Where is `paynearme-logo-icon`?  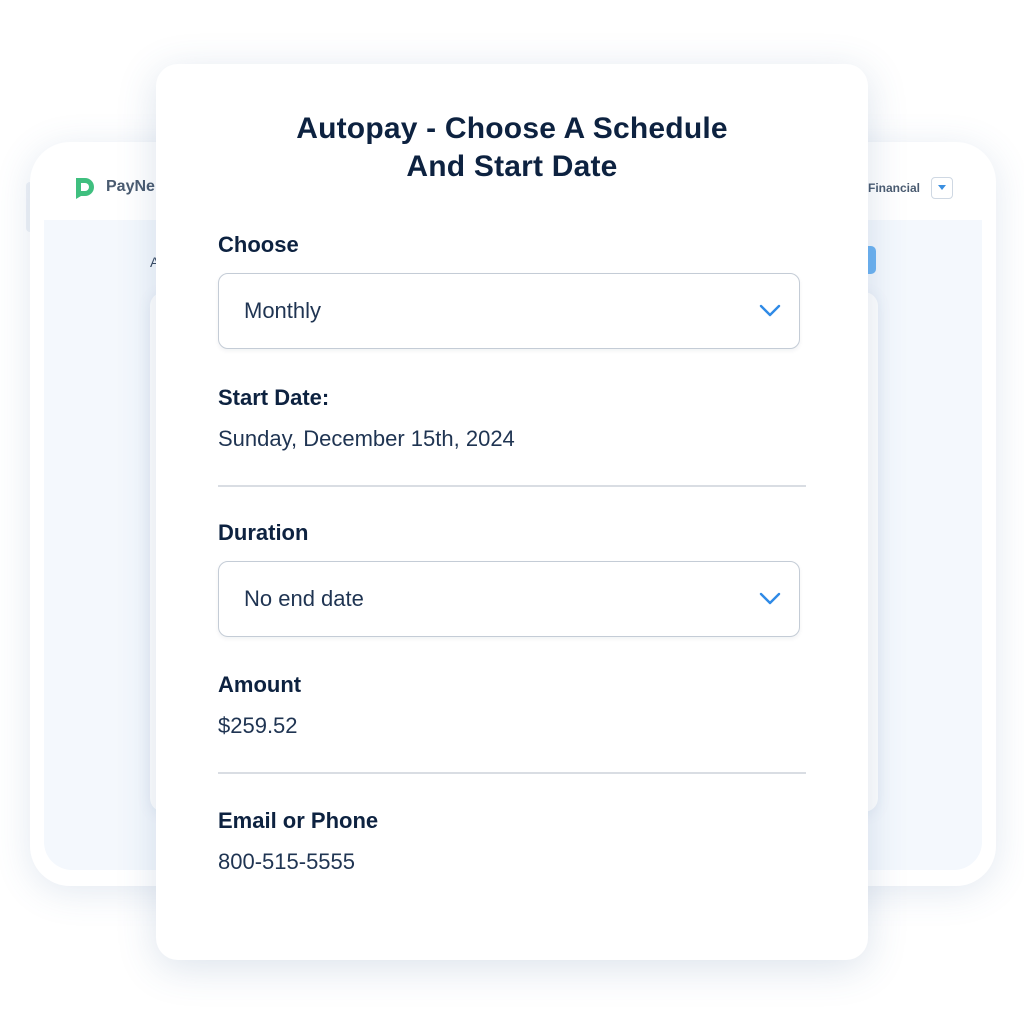 paynearme-logo-icon is located at coordinates (85, 187).